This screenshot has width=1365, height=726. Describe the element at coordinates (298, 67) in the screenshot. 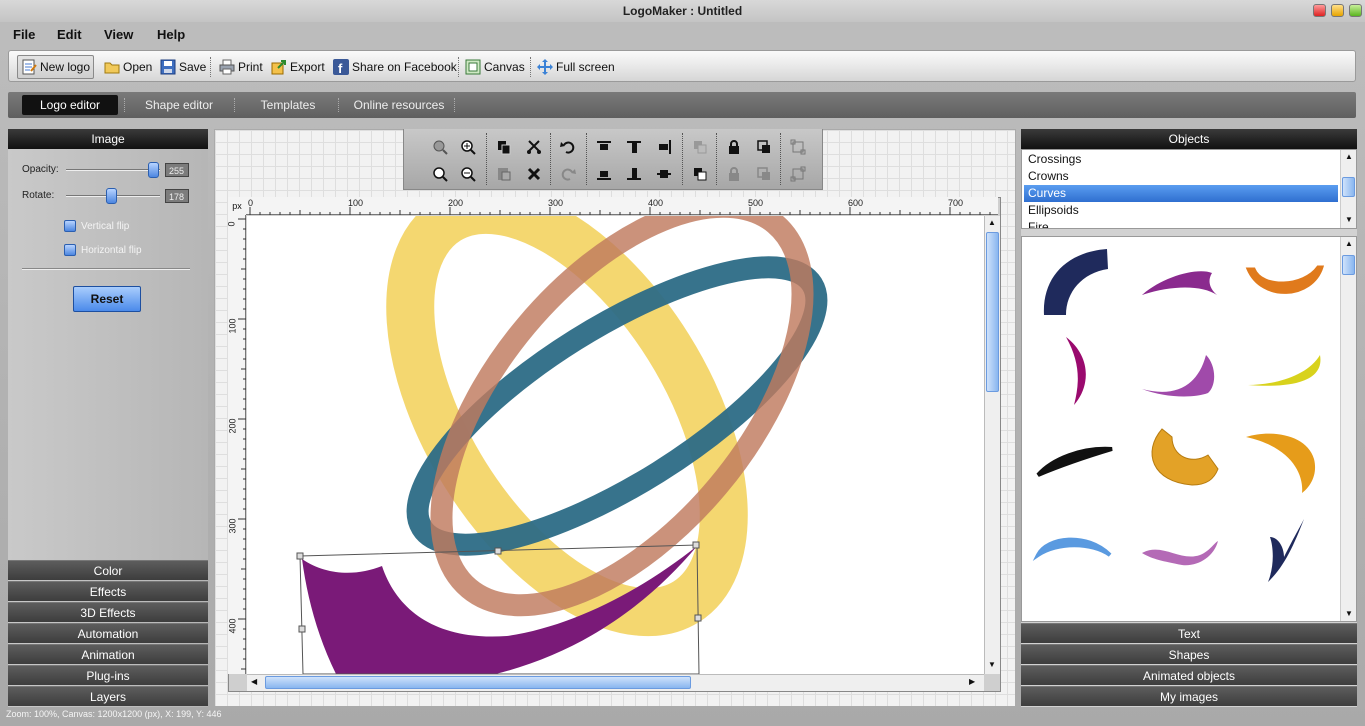

I see `export-button: Export` at that location.